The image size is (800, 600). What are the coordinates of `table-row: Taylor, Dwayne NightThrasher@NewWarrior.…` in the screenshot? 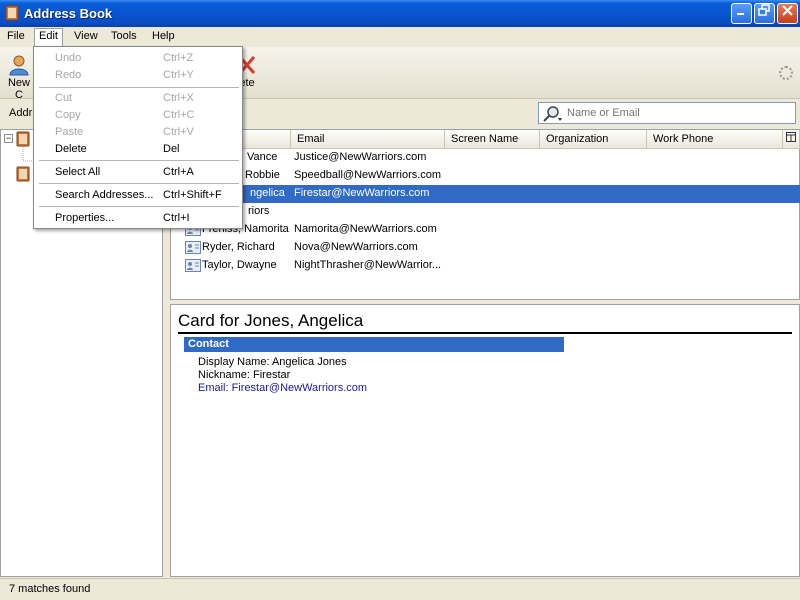 It's located at (491, 266).